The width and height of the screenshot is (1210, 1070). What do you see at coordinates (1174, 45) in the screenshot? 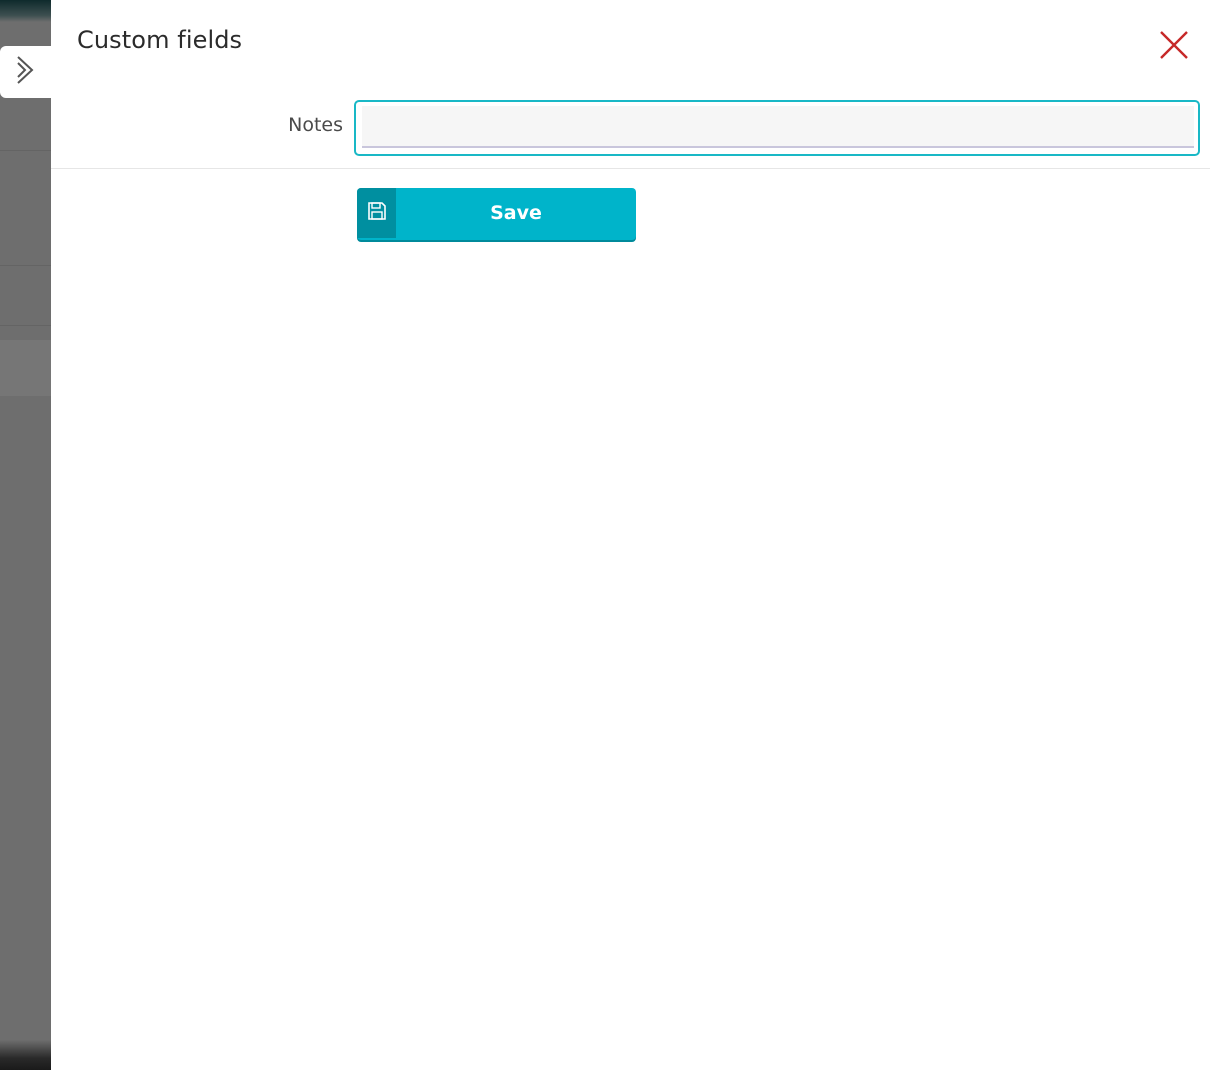
I see `close-button` at bounding box center [1174, 45].